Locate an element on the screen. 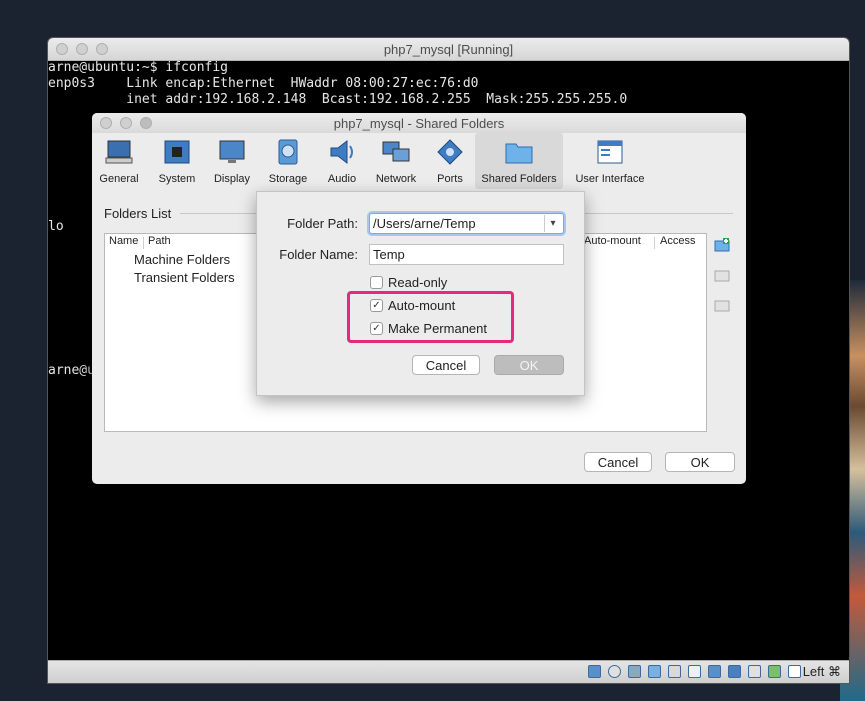 This screenshot has height=701, width=865. storage-disk-icon is located at coordinates (288, 152).